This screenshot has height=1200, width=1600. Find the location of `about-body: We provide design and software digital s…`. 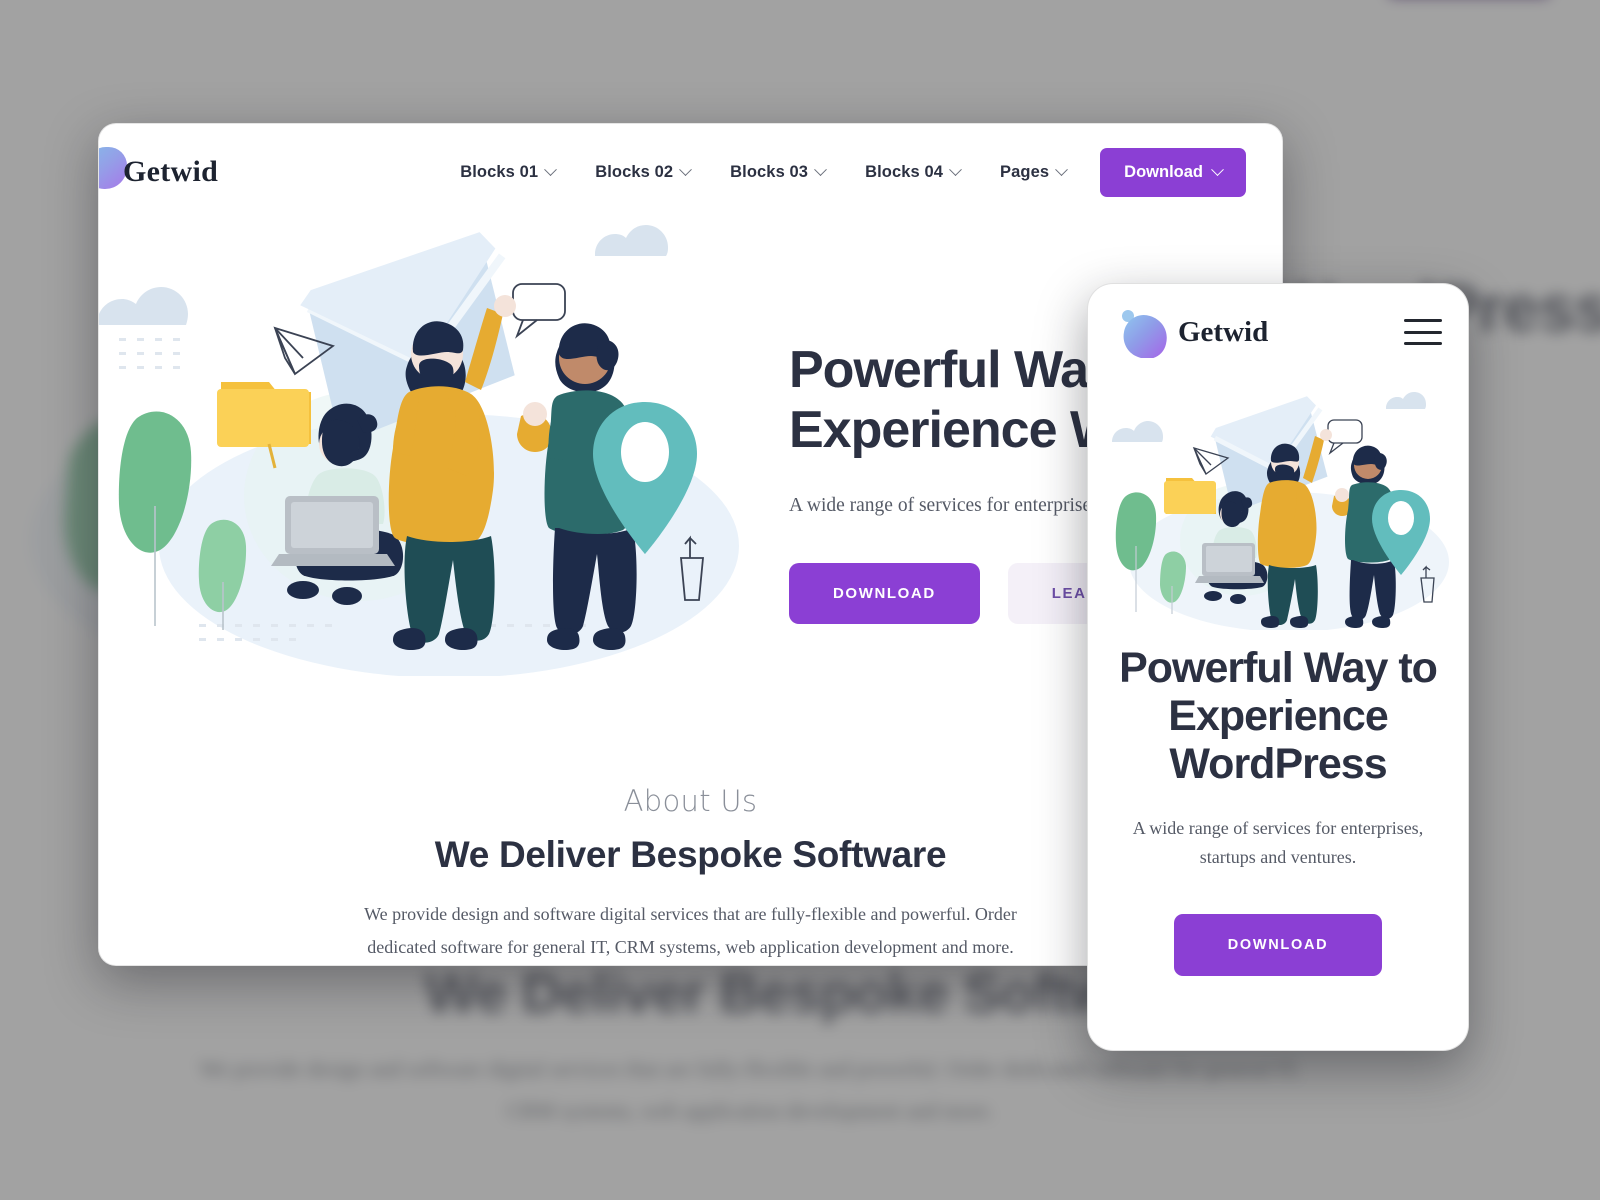

about-body: We provide design and software digital s… is located at coordinates (690, 931).